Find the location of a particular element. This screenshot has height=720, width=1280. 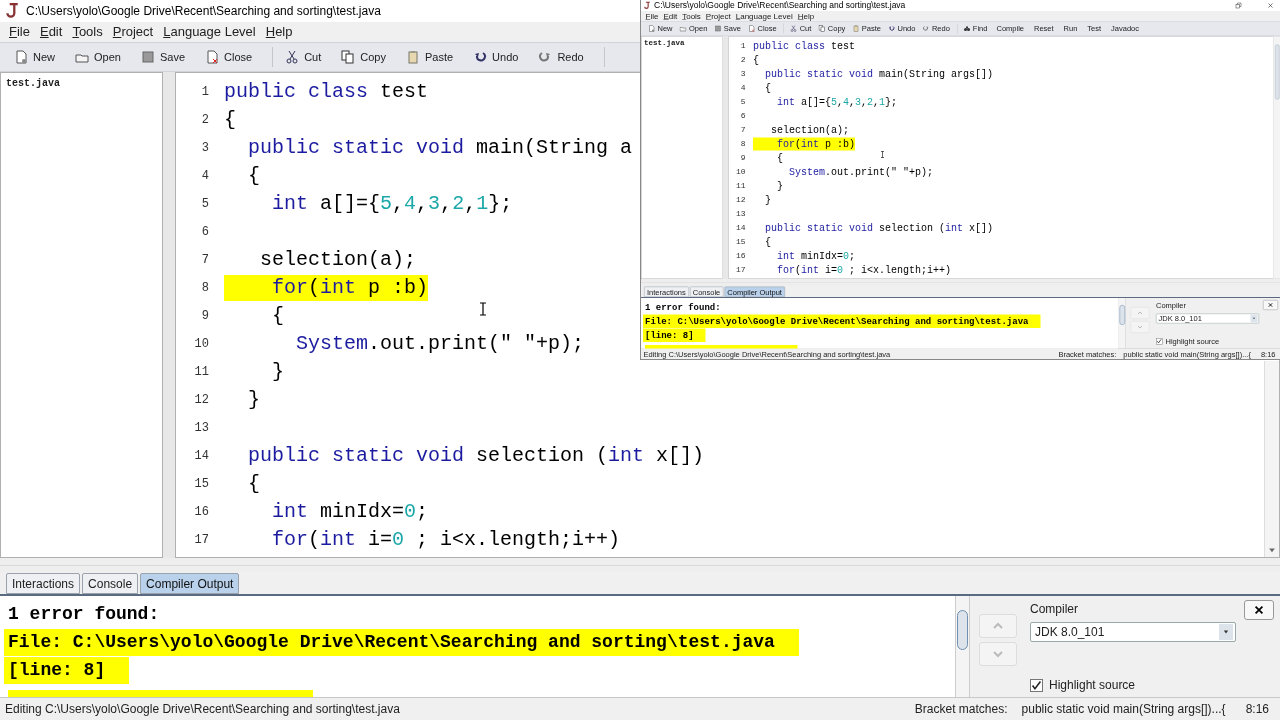

highlight-source-checkbox: Highlight source is located at coordinates (1083, 685).